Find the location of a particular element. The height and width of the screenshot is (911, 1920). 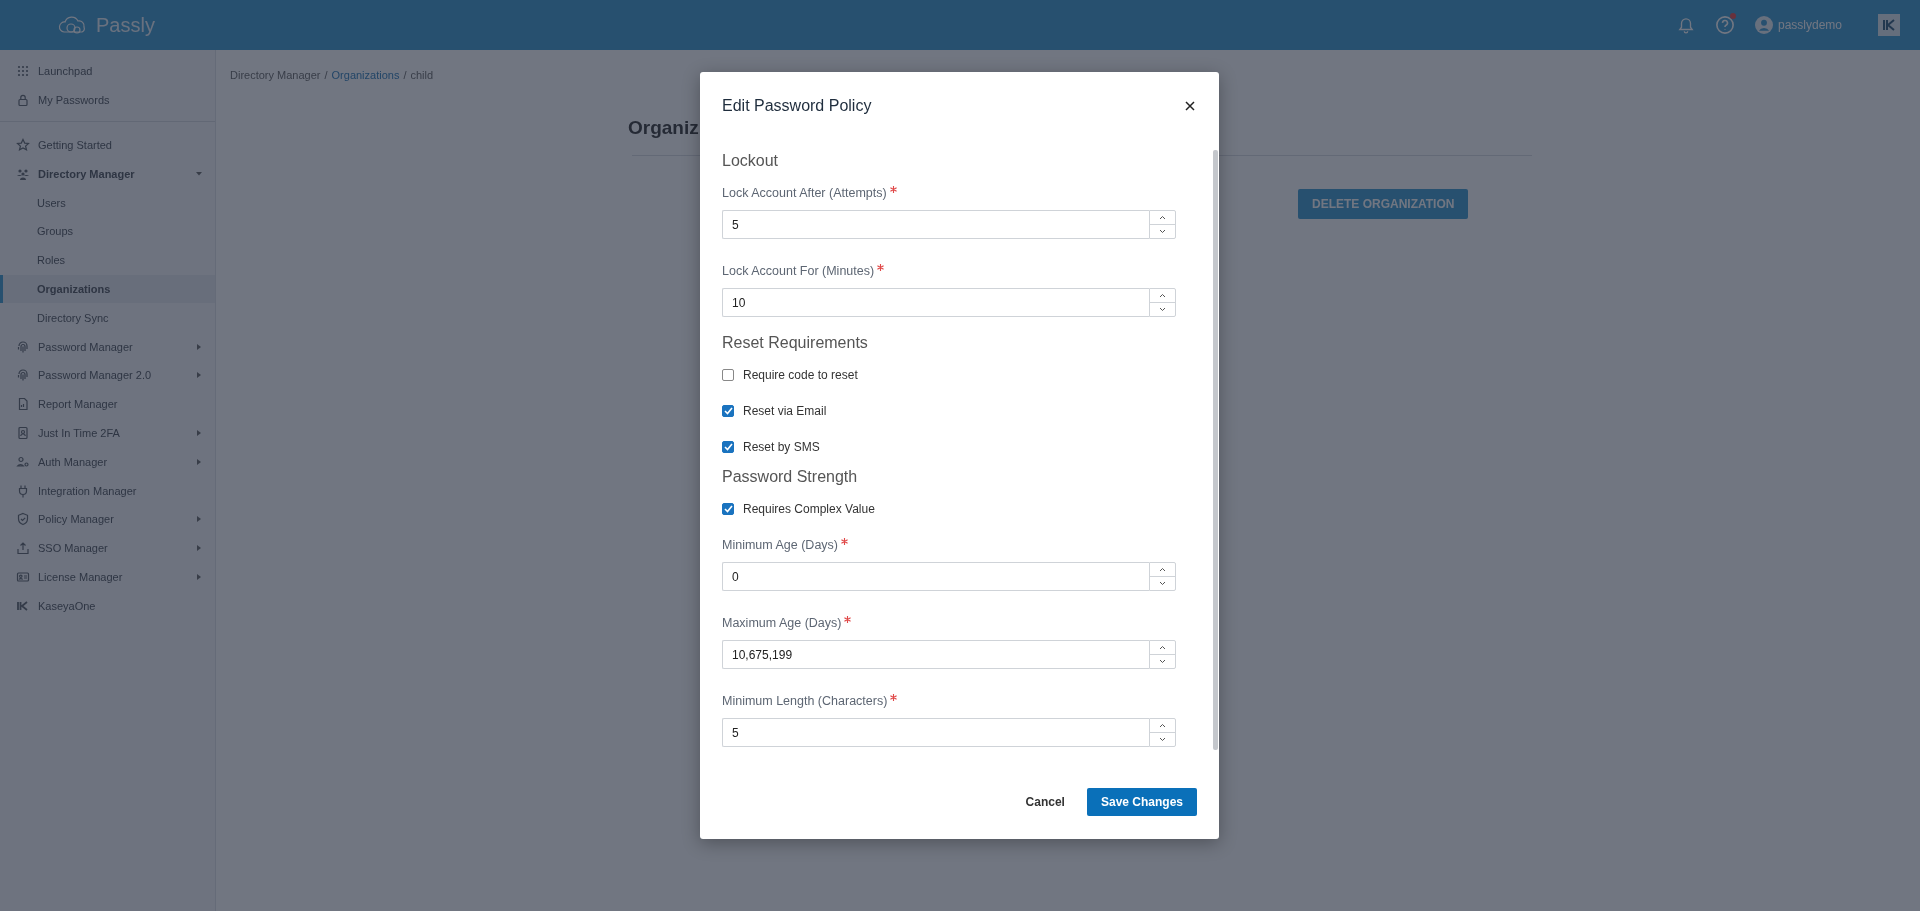

cancel-button: Cancel is located at coordinates (1045, 802).